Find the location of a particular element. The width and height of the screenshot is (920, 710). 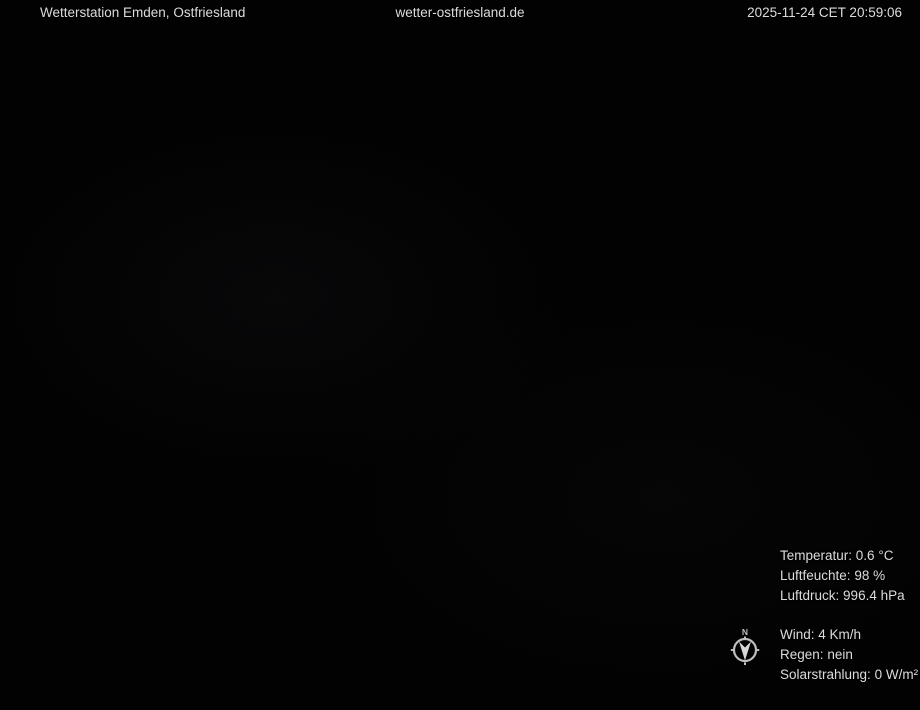

reading-value: nein is located at coordinates (840, 654).